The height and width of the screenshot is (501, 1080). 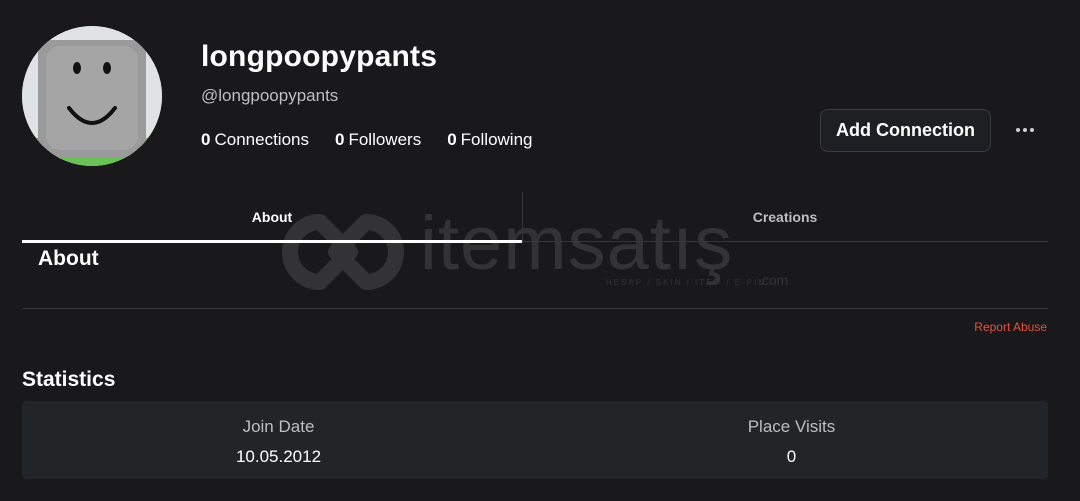 What do you see at coordinates (261, 139) in the screenshot?
I see `connections-label: Connections` at bounding box center [261, 139].